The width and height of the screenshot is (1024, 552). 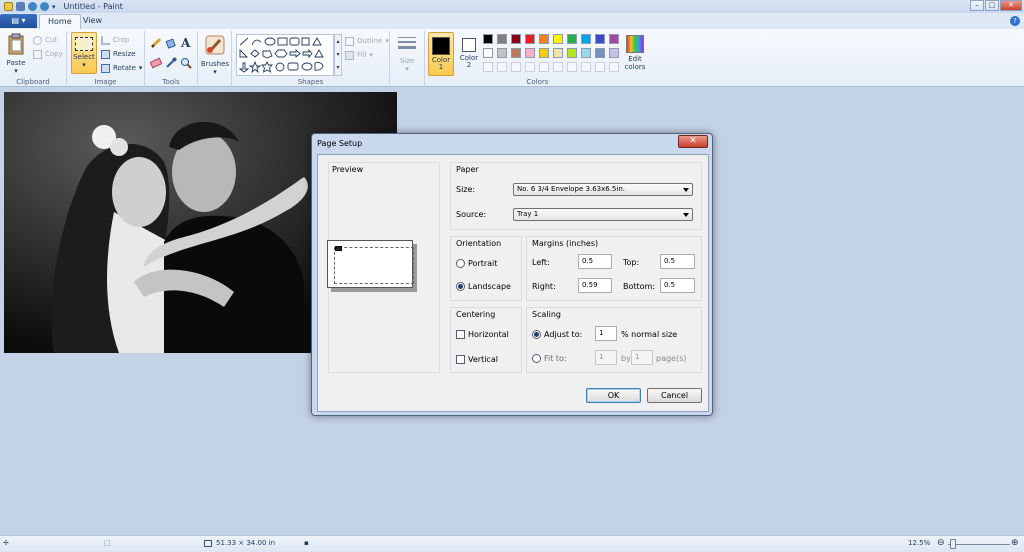 What do you see at coordinates (483, 359) in the screenshot?
I see `vertical-label: Vertical` at bounding box center [483, 359].